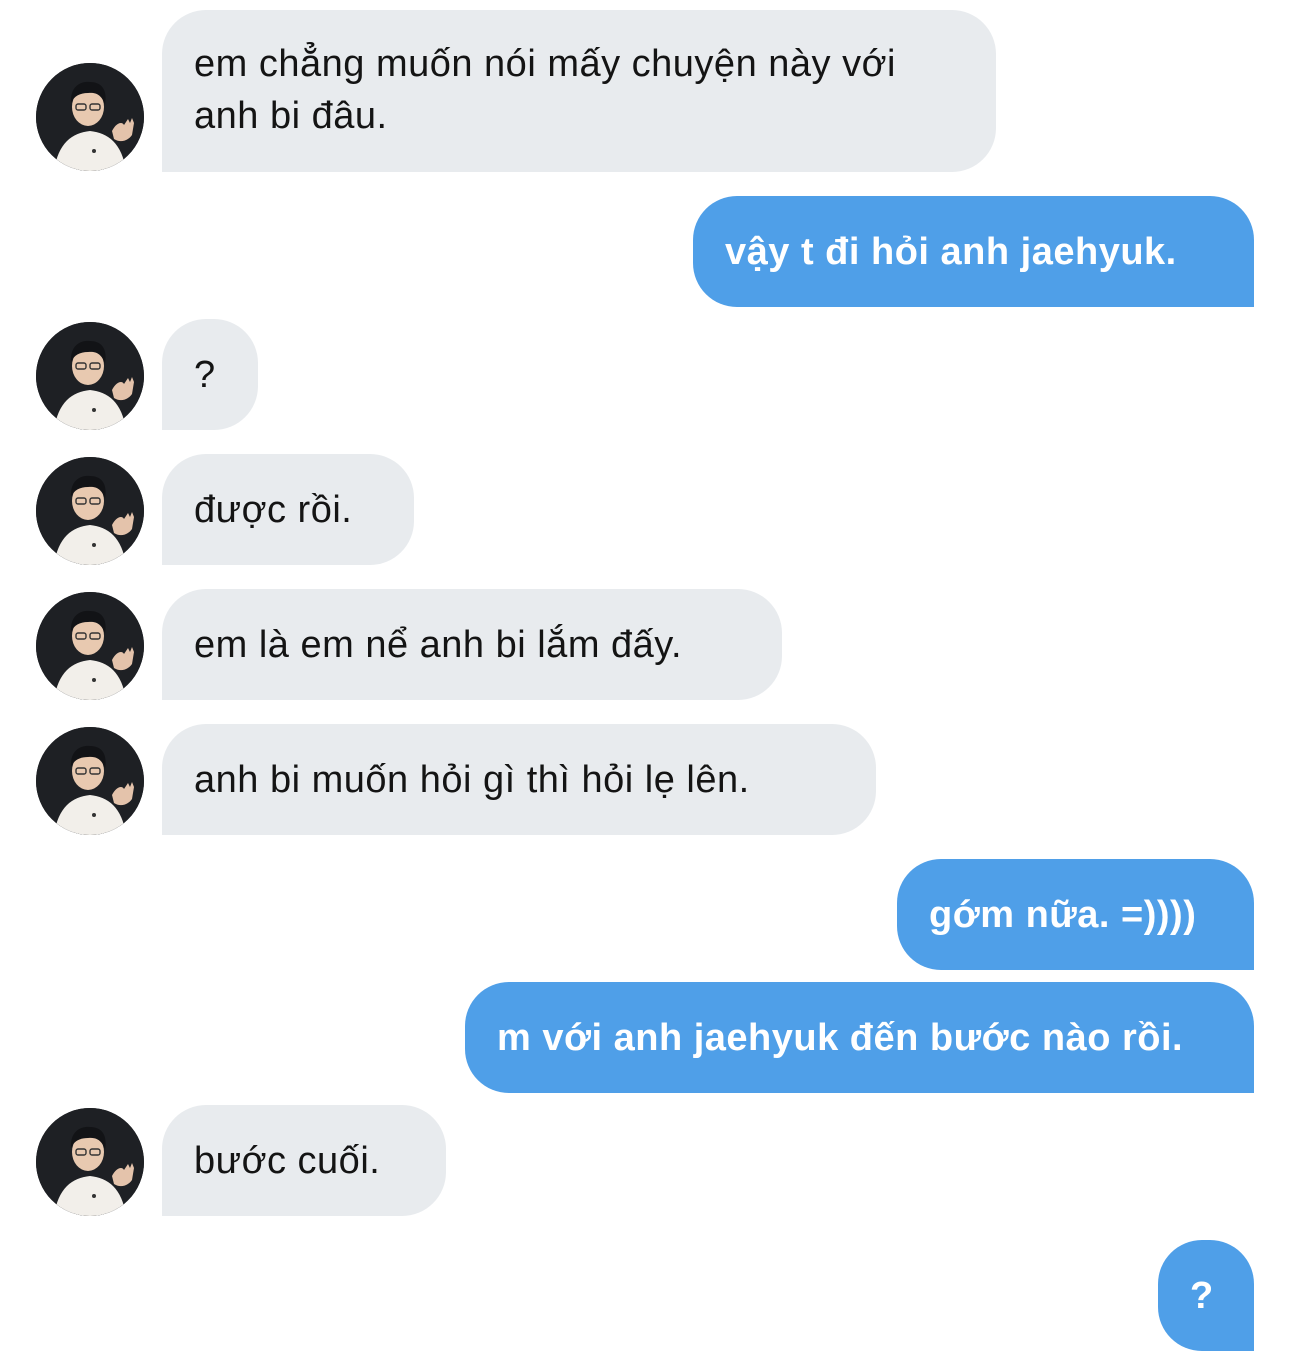 Image resolution: width=1290 pixels, height=1352 pixels. I want to click on message-bubble-received: được rồi., so click(288, 509).